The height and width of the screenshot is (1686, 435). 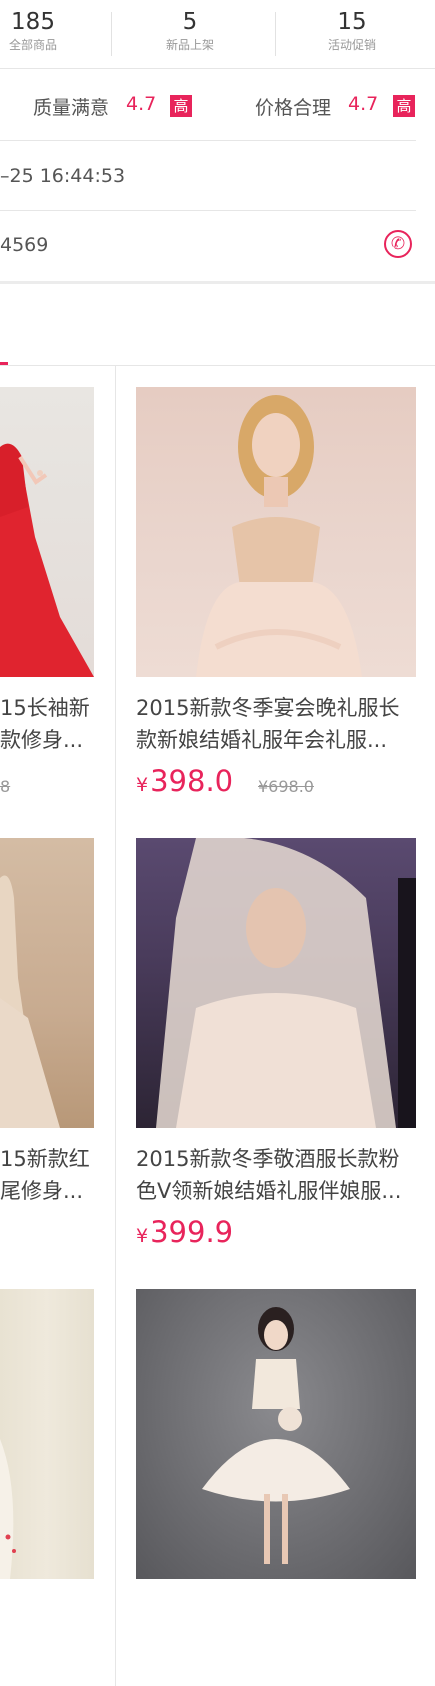 I want to click on stat-value: 185, so click(x=33, y=22).